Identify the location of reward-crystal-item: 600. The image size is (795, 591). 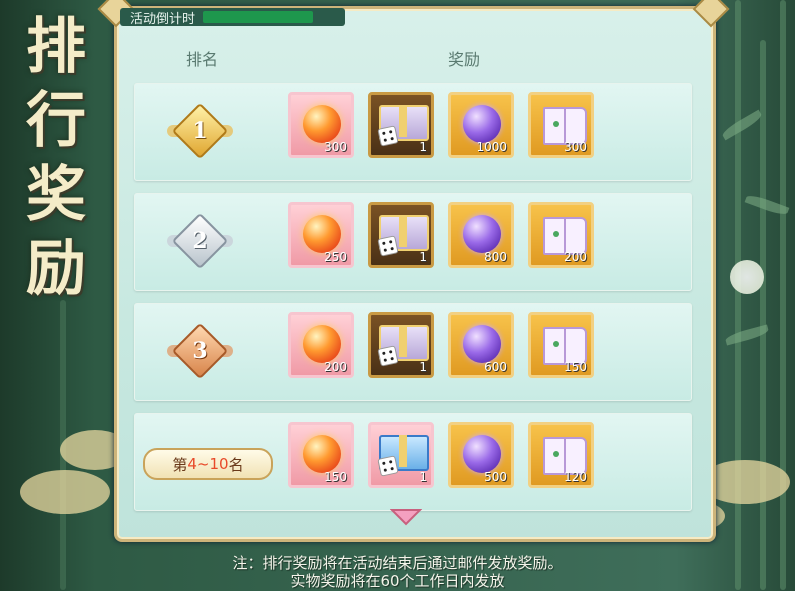
(481, 345).